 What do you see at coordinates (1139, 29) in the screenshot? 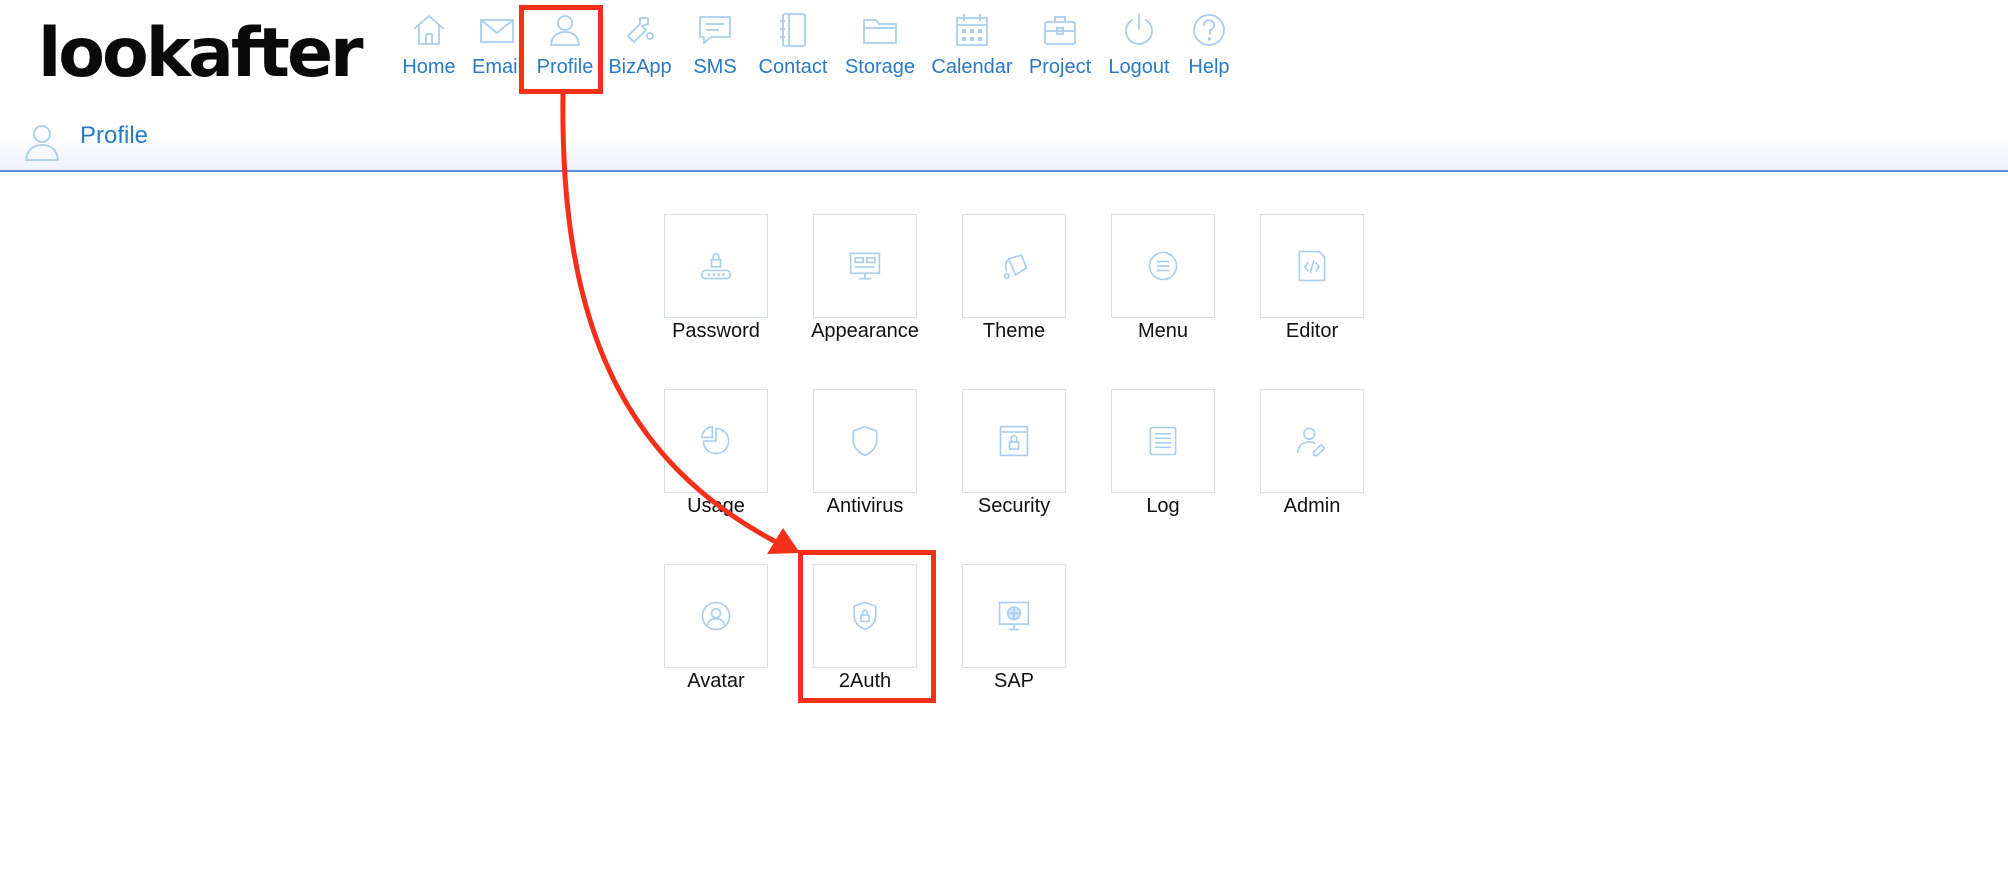
I see `power-icon` at bounding box center [1139, 29].